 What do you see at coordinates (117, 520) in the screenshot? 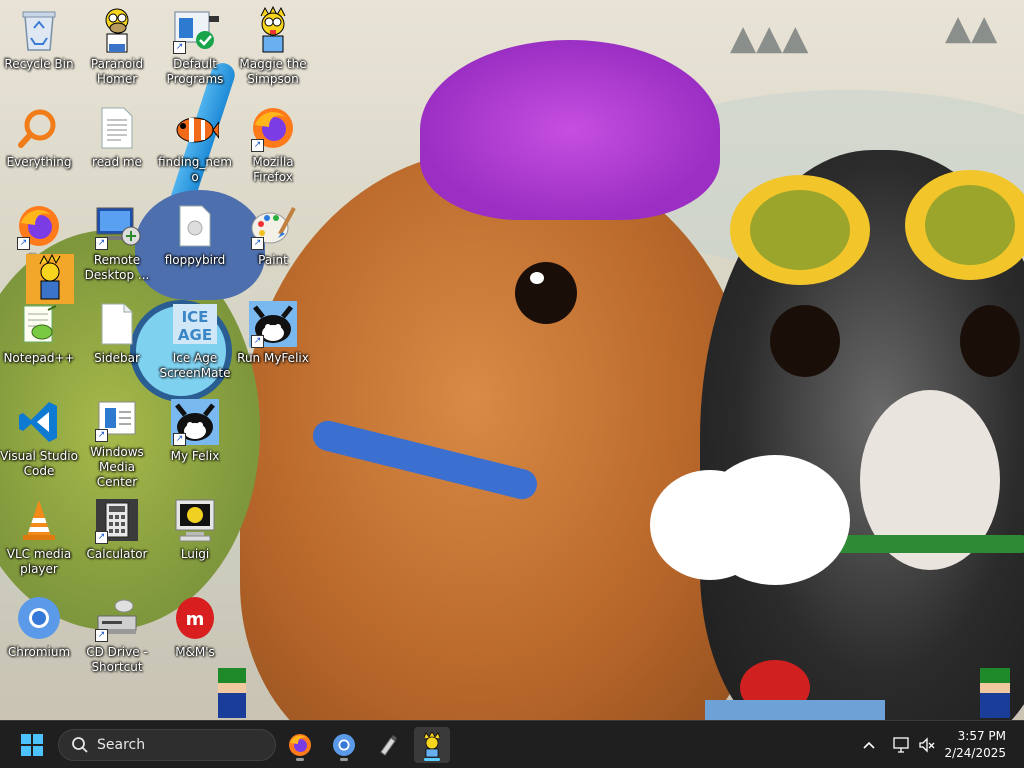
I see `calculator-icon: ↗` at bounding box center [117, 520].